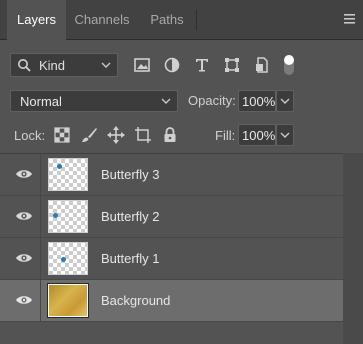 Image resolution: width=363 pixels, height=344 pixels. What do you see at coordinates (353, 248) in the screenshot?
I see `layers-scrollbar` at bounding box center [353, 248].